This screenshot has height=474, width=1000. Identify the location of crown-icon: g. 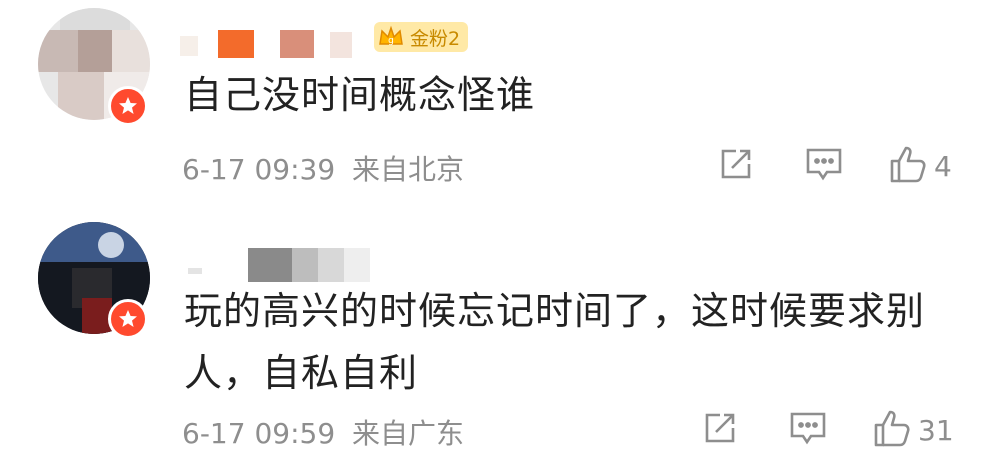
(391, 37).